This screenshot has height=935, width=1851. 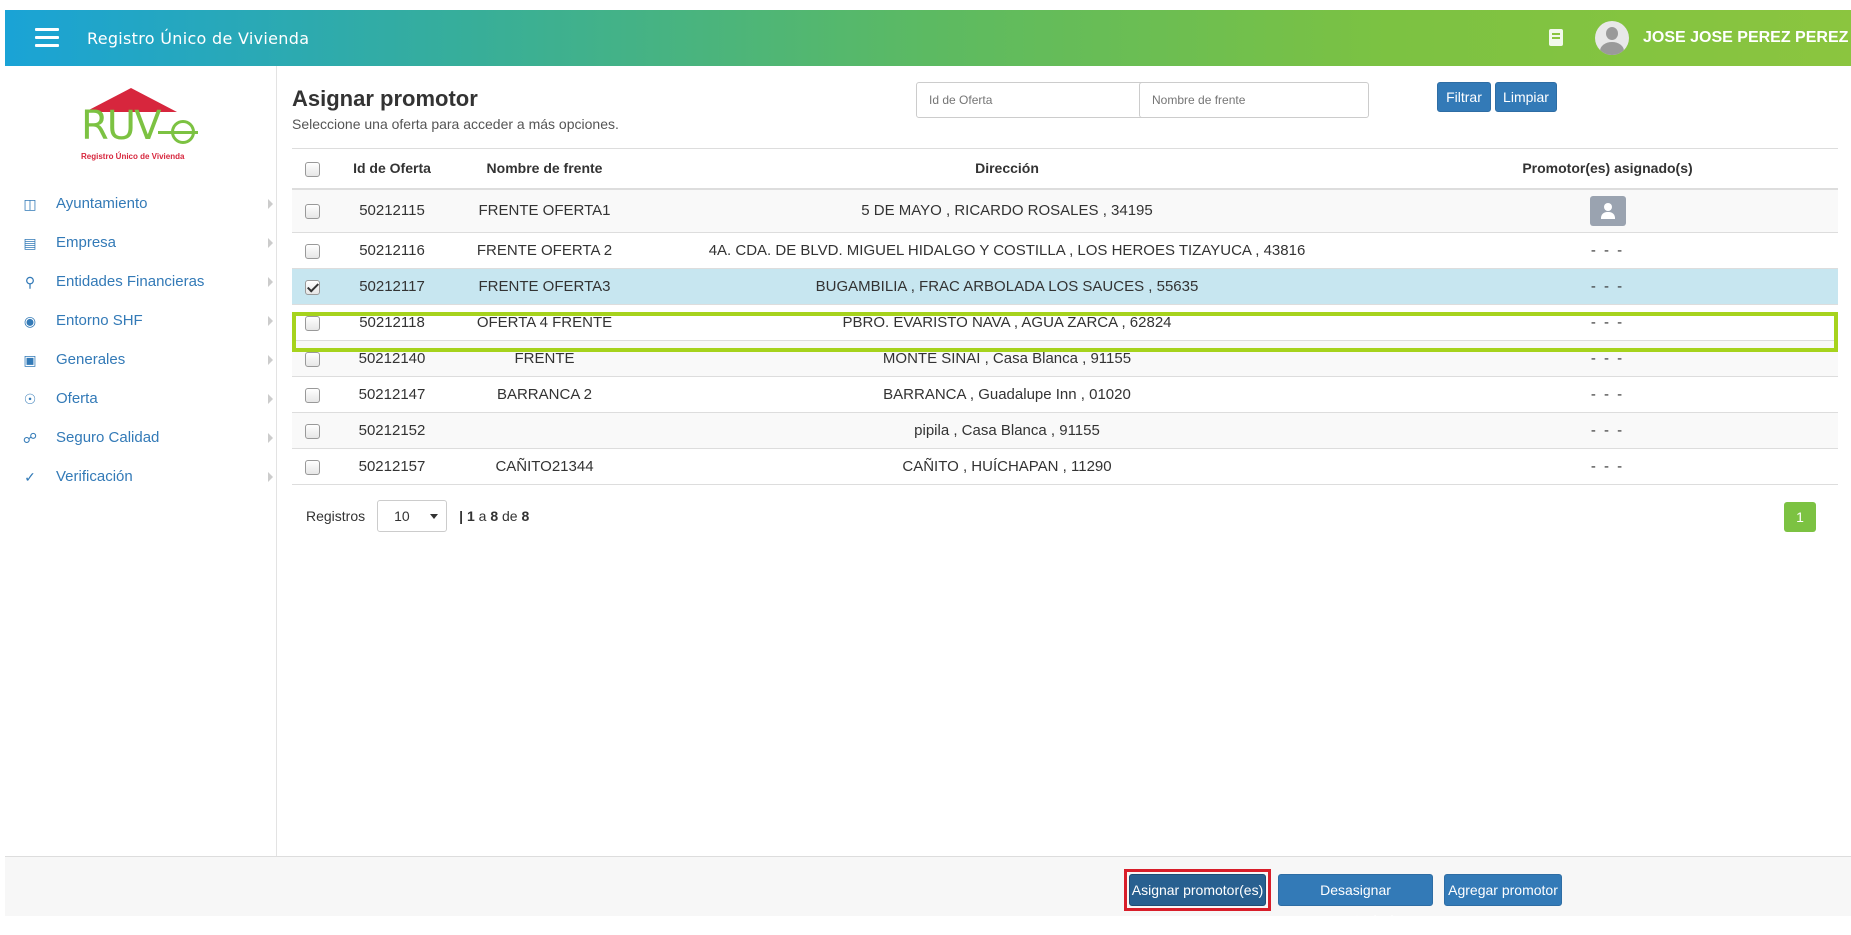 What do you see at coordinates (544, 169) in the screenshot?
I see `column-header-name: Nombre de frente` at bounding box center [544, 169].